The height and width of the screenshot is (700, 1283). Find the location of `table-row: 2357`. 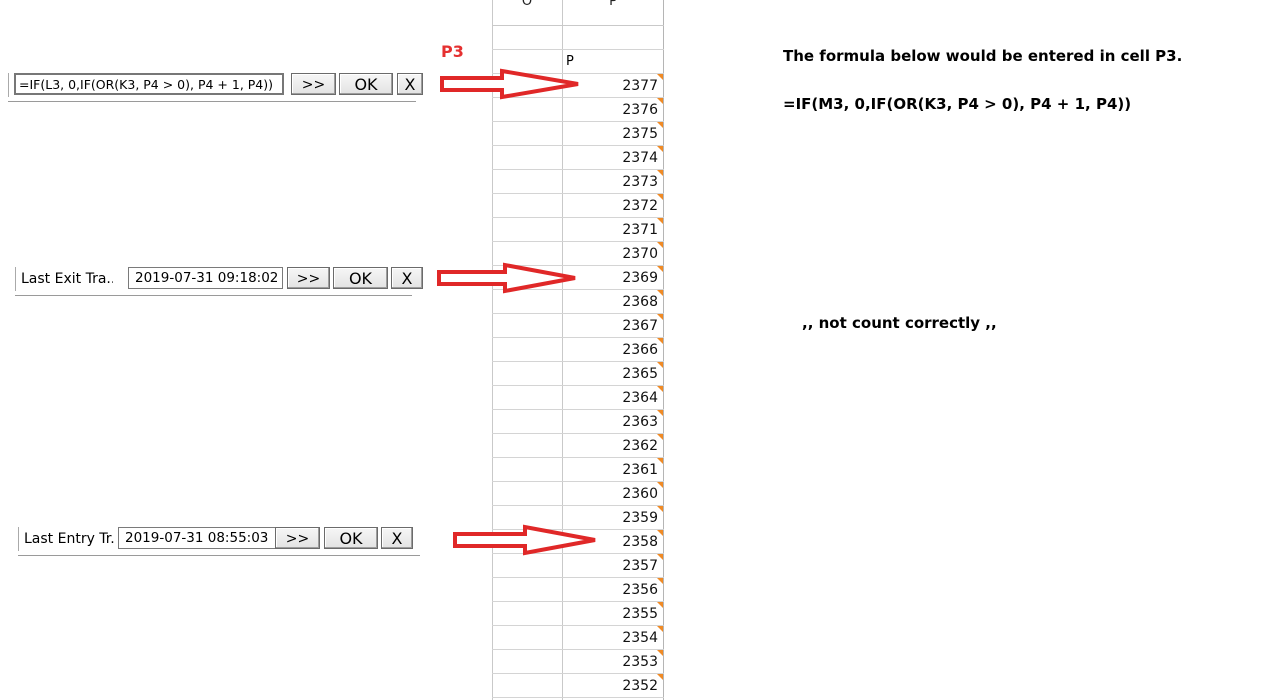

table-row: 2357 is located at coordinates (578, 566).